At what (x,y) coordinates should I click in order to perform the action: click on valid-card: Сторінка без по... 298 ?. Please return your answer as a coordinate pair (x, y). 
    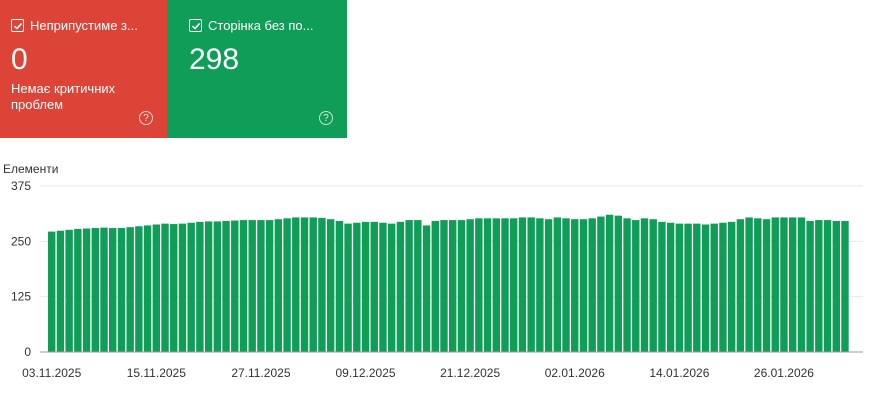
    Looking at the image, I should click on (257, 69).